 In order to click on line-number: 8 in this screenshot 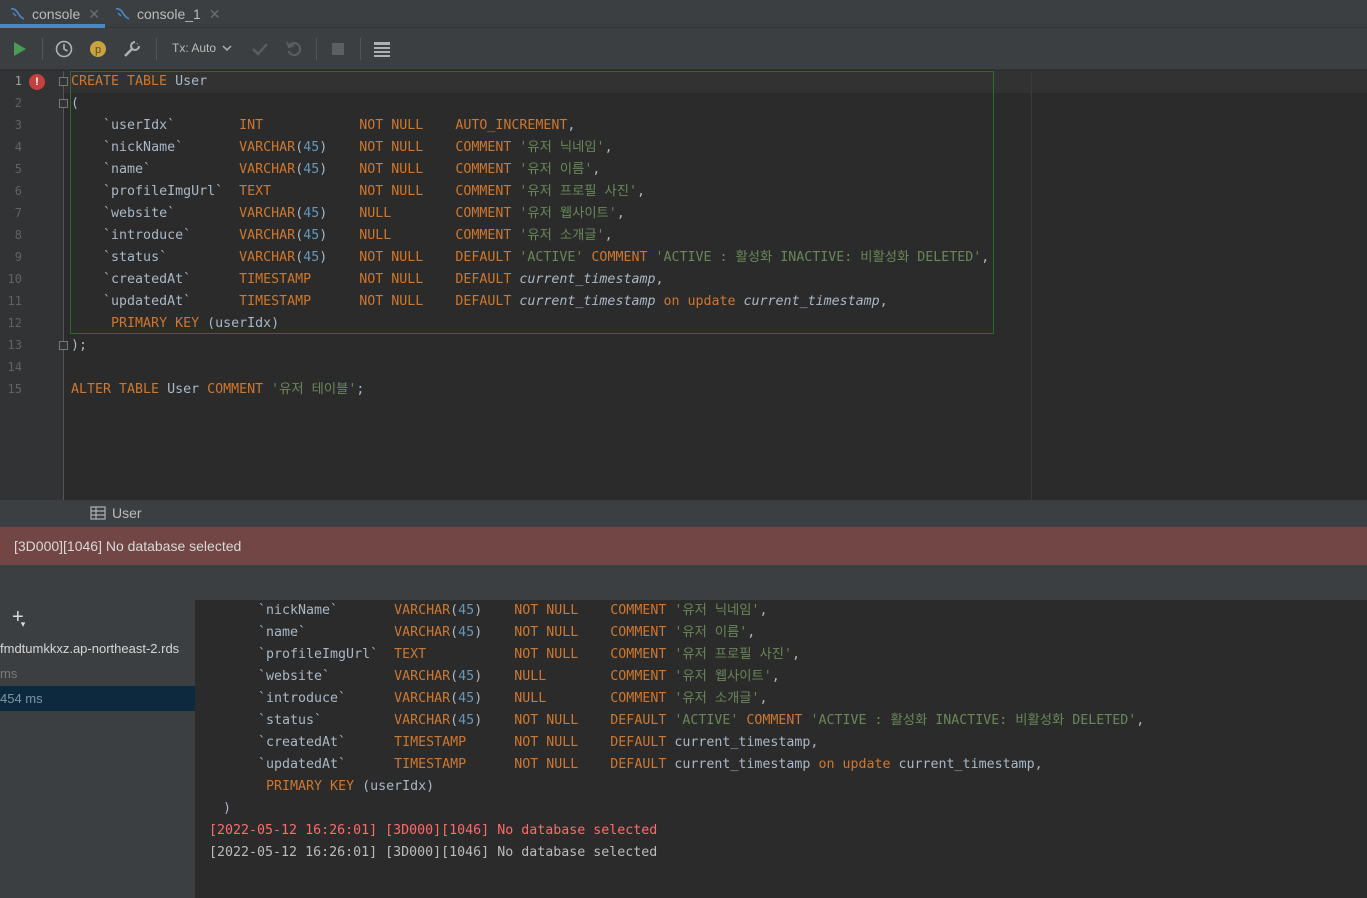, I will do `click(18, 235)`.